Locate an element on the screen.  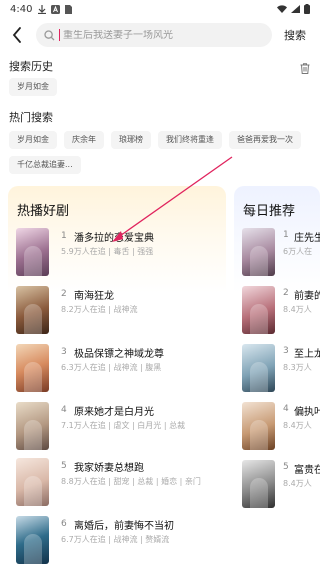
hot-drama-title: 热播好剧 is located at coordinates (43, 211).